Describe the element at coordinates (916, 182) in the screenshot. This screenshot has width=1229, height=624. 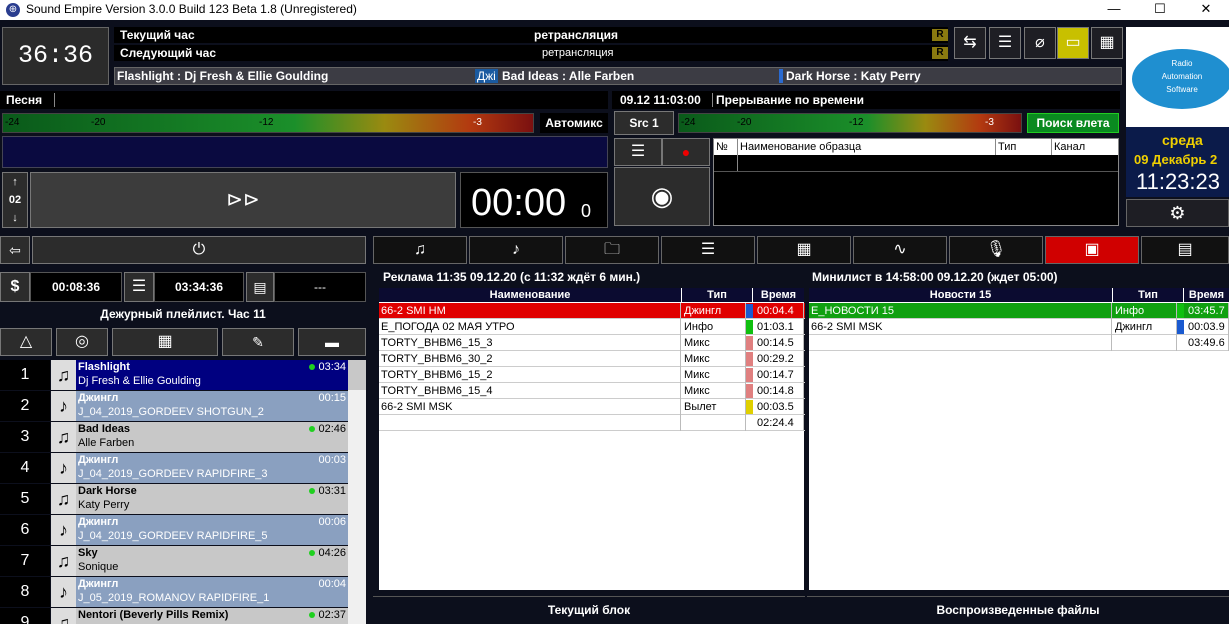
I see `samples-table: №№ Наименование образца Тип Канал` at that location.